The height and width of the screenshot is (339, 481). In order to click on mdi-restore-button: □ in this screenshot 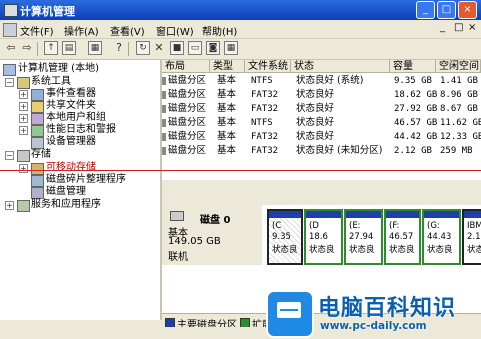, I will do `click(458, 27)`.